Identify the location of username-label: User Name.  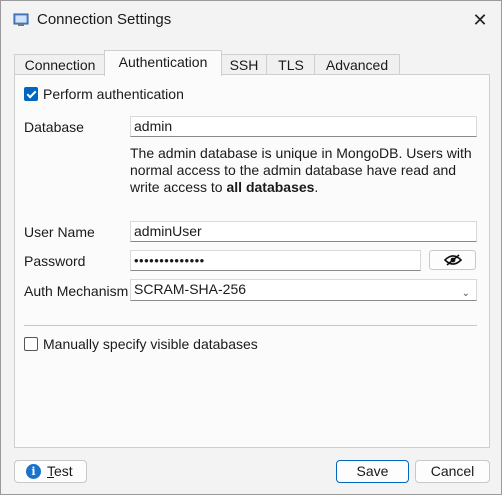
(59, 232).